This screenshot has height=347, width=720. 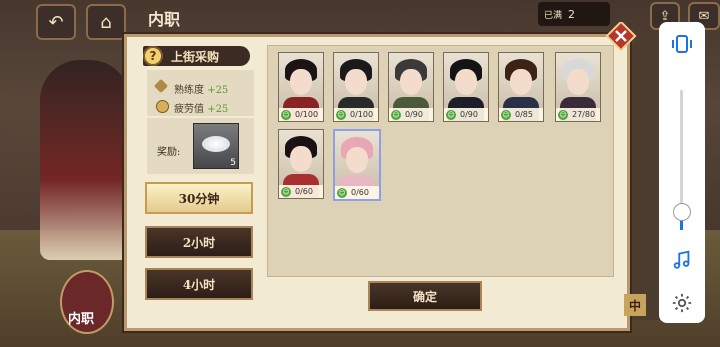 I want to click on fatigue-stat: 疲劳值 +25, so click(x=201, y=107).